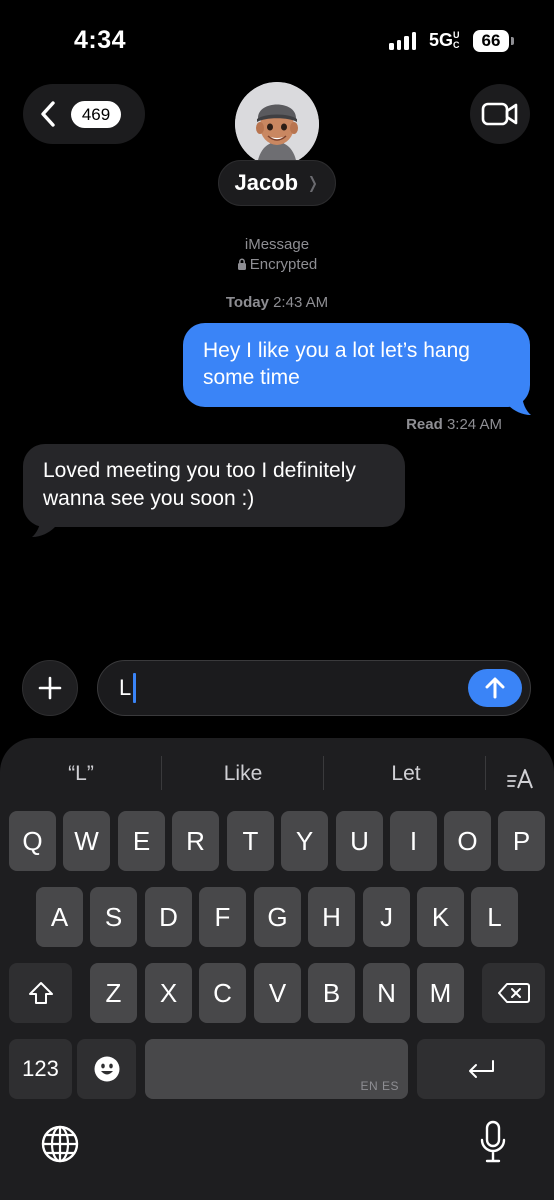 This screenshot has height=1200, width=554. What do you see at coordinates (301, 302) in the screenshot?
I see `timestamp-time: 2:43 AM` at bounding box center [301, 302].